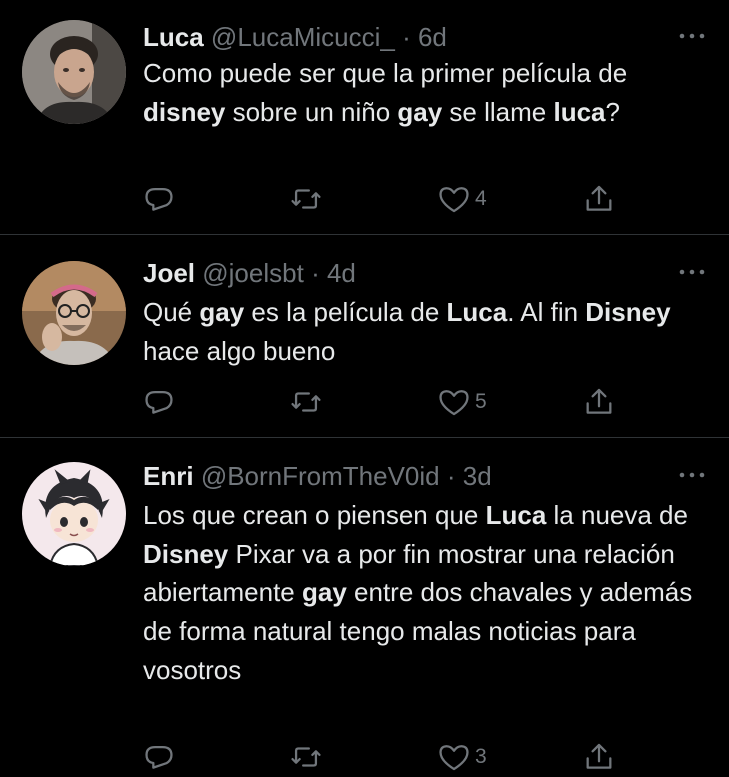 The height and width of the screenshot is (777, 729). What do you see at coordinates (579, 111) in the screenshot?
I see `highlighted-keyword: luca` at bounding box center [579, 111].